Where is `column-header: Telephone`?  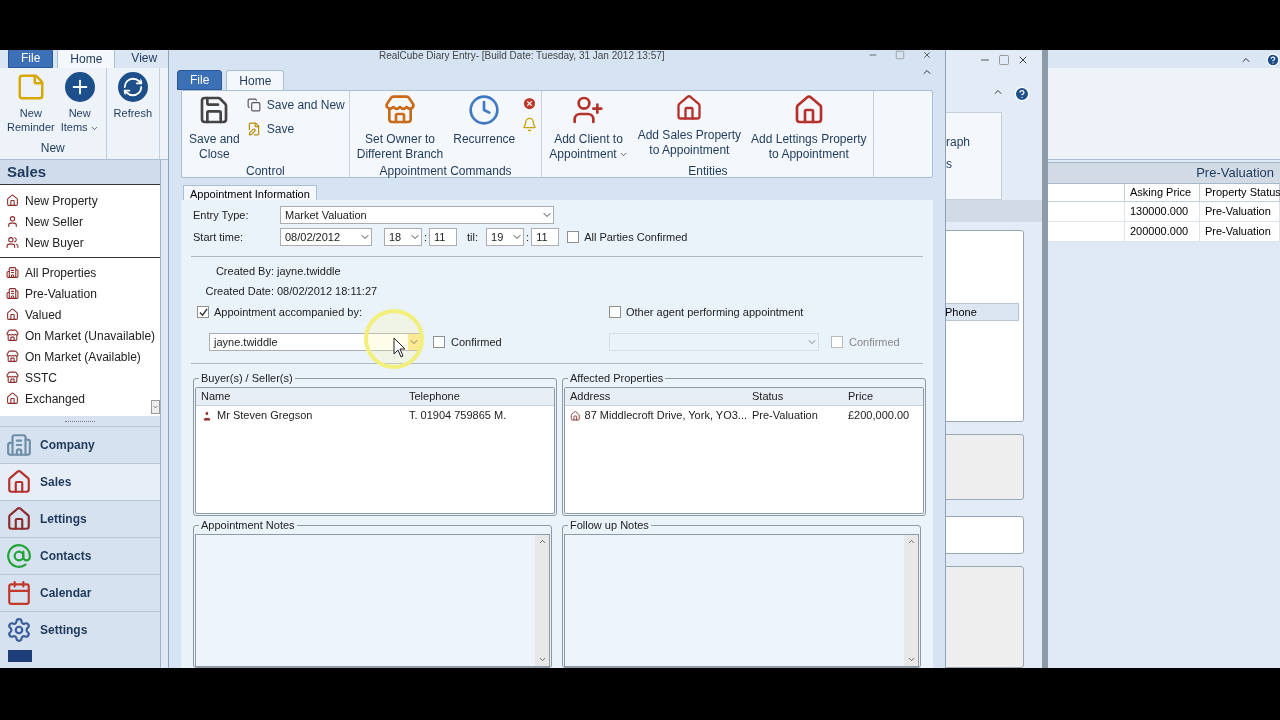 column-header: Telephone is located at coordinates (479, 396).